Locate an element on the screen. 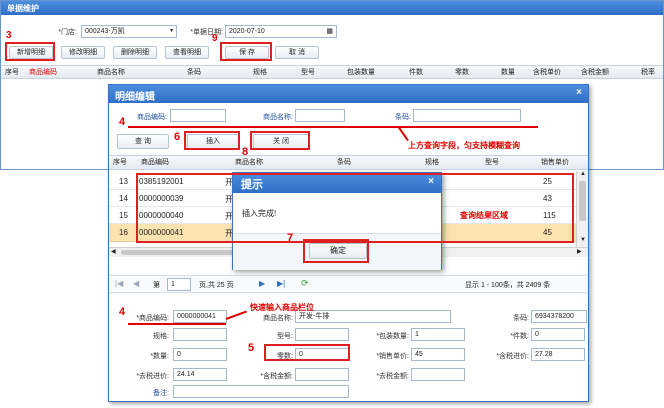 The image size is (664, 408). detail-model-label: 型号: is located at coordinates (285, 336).